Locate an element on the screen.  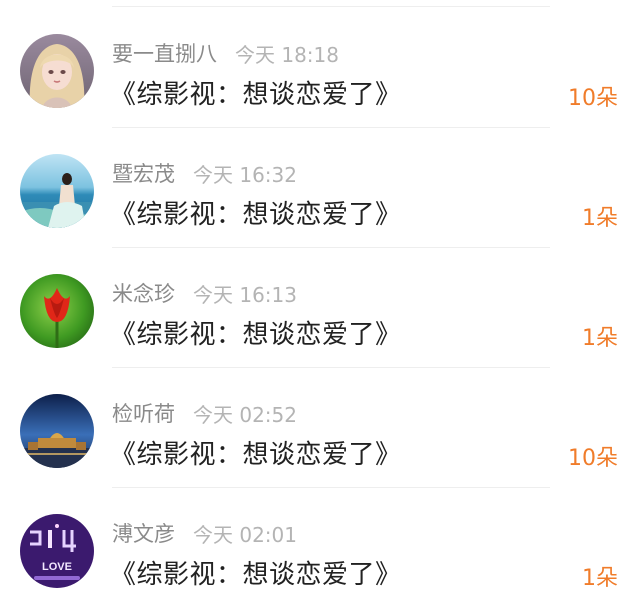
meta-line: 暨宏茂 今天 16:32 is located at coordinates (204, 173).